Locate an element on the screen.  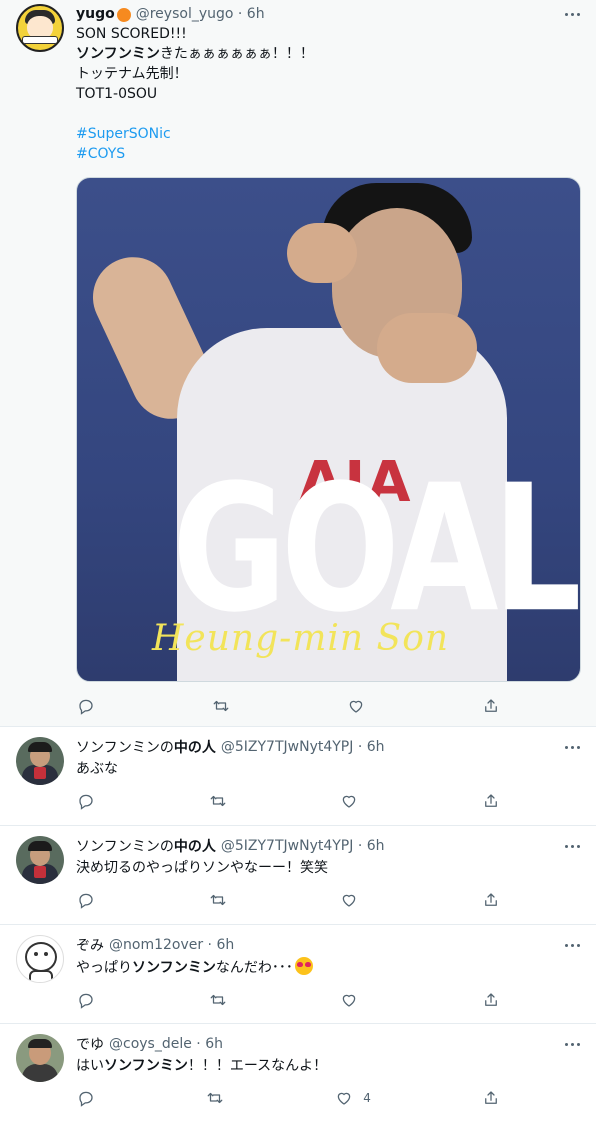
hashtag-link: #COYS is located at coordinates (329, 154).